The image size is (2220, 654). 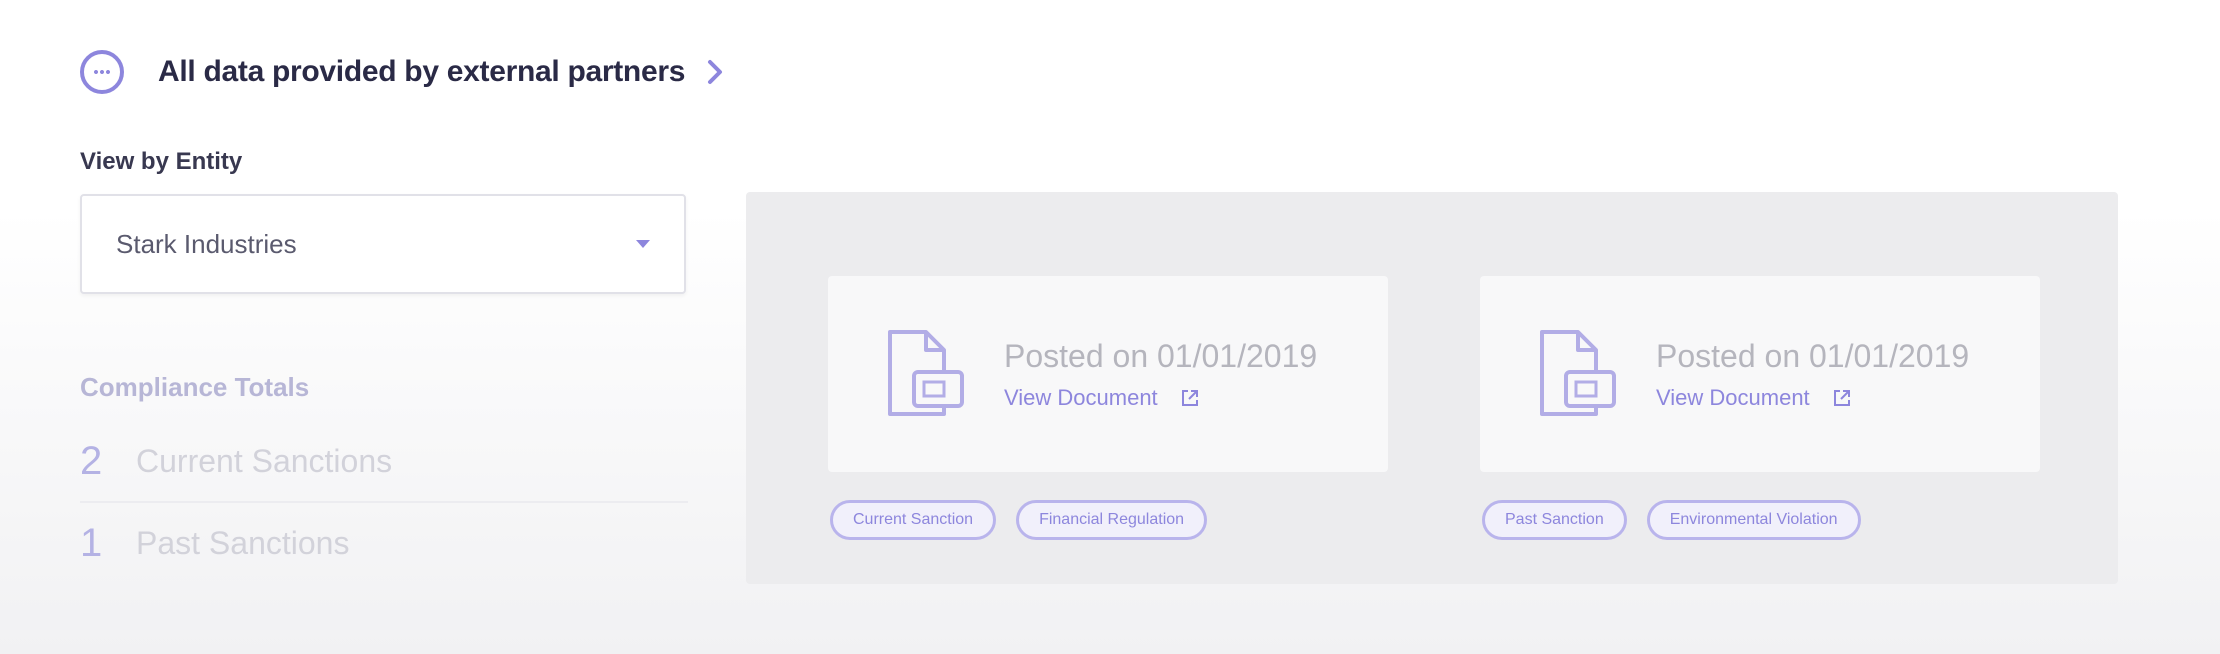 I want to click on document-tags: Past Sanction Environmental Violation, so click(x=1671, y=520).